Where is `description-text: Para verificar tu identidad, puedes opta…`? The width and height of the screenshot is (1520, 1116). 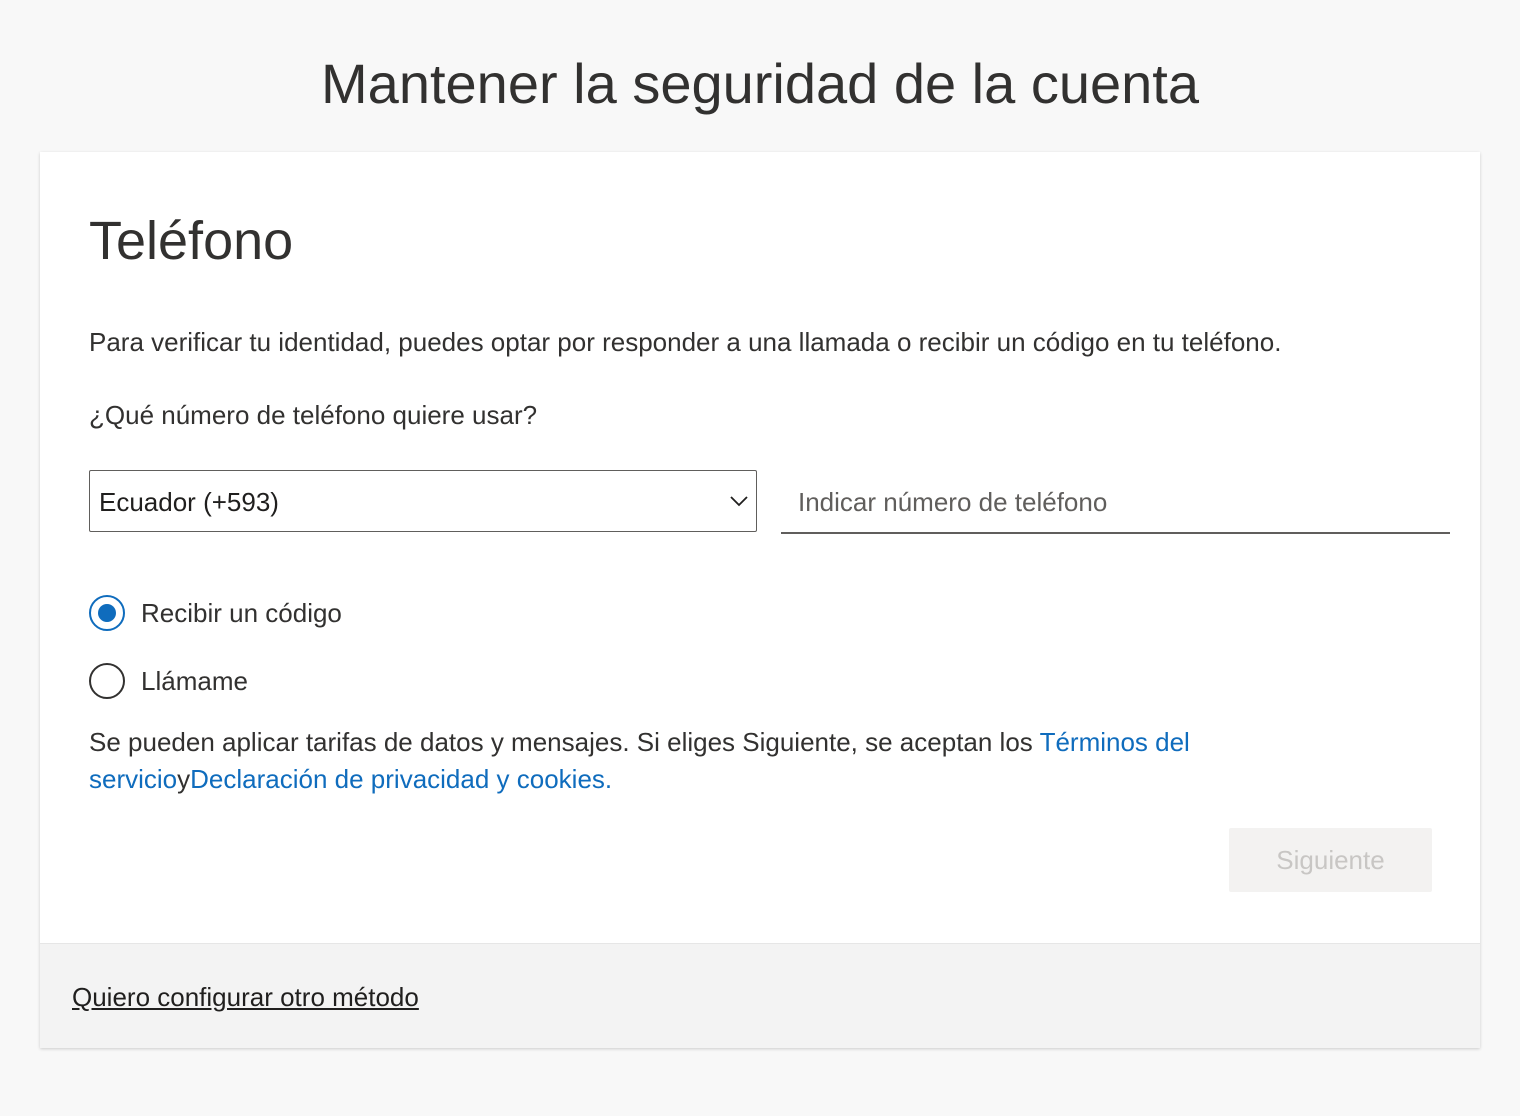
description-text: Para verificar tu identidad, puedes opta… is located at coordinates (685, 342).